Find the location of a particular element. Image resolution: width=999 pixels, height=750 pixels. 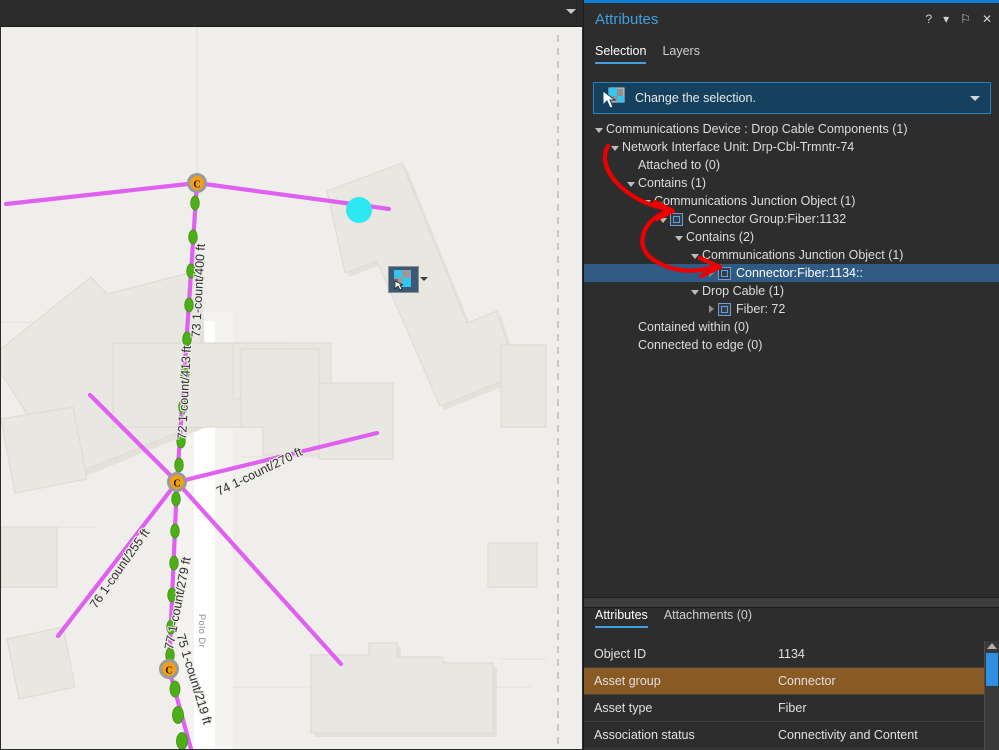

street-label-polo-dr: Polo Dr is located at coordinates (202, 631).